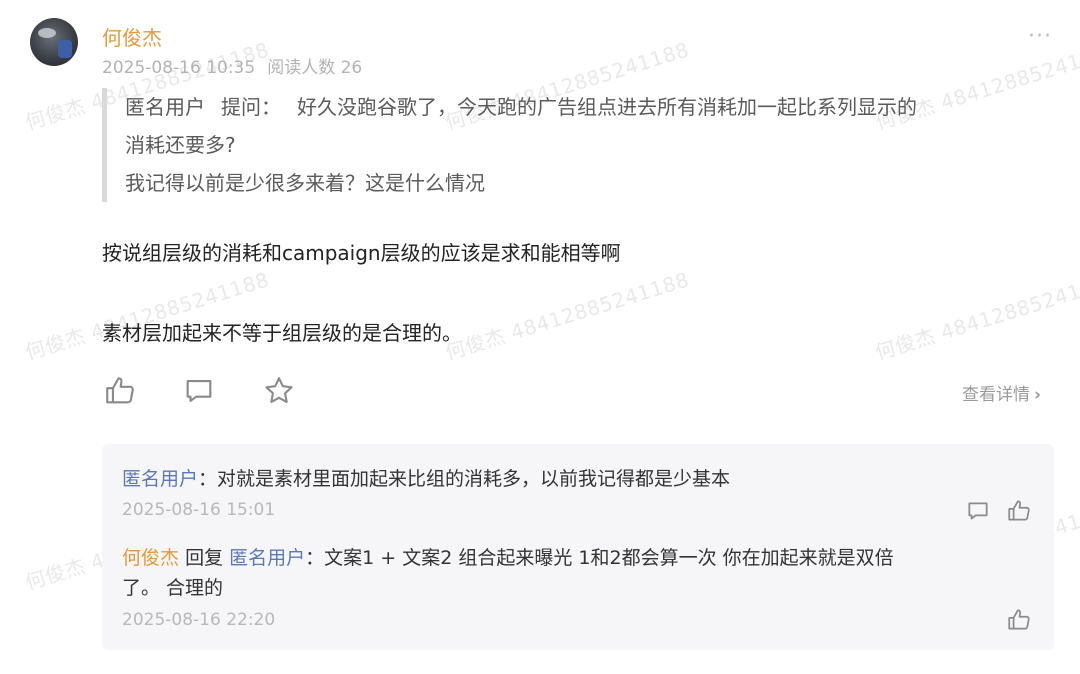 This screenshot has height=674, width=1080. I want to click on chevron-right-icon: ›, so click(1038, 395).